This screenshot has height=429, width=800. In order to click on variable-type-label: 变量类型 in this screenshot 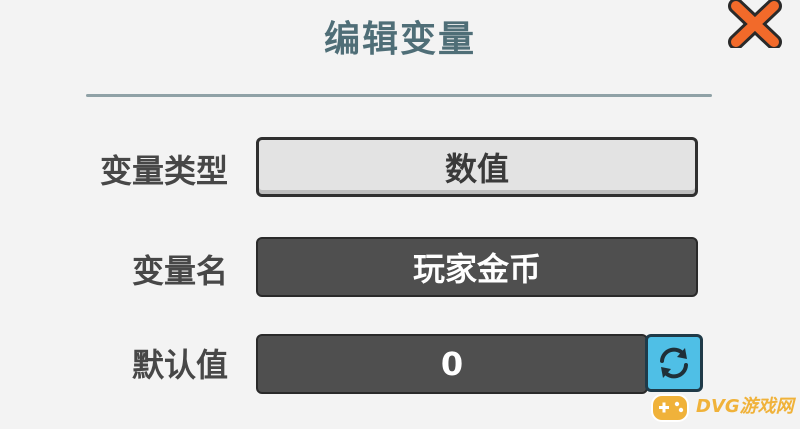, I will do `click(163, 171)`.